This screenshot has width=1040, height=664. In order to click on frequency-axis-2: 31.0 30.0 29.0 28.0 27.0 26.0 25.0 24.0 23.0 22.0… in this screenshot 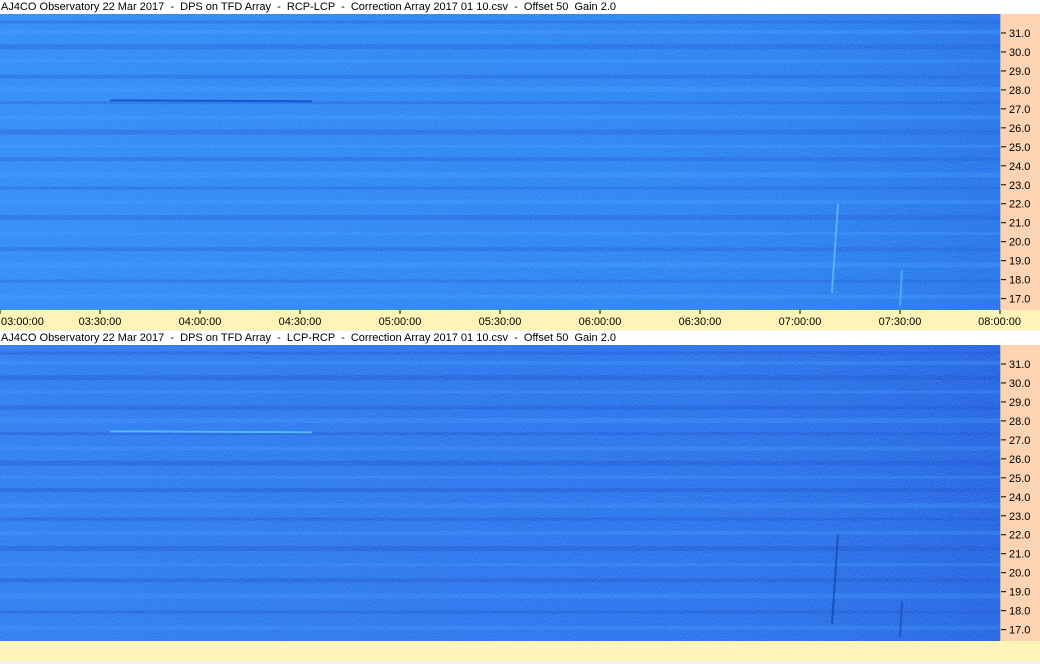, I will do `click(1020, 493)`.